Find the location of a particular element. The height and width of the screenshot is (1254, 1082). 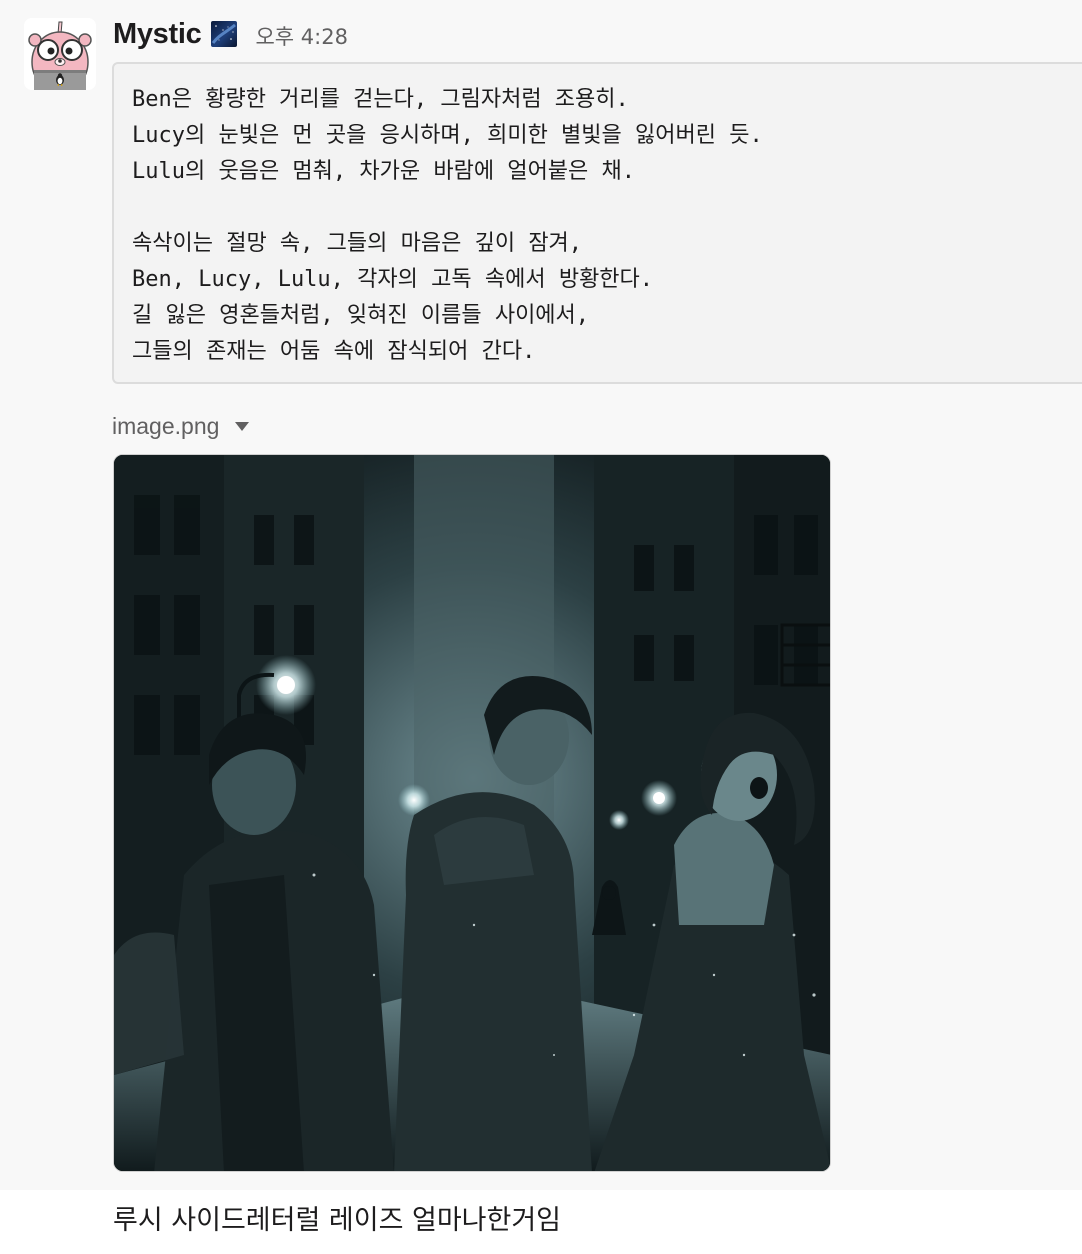

code-line: Ben은 황량한 거리를 걷는다, 그림자처럼 조용히. is located at coordinates (380, 99).